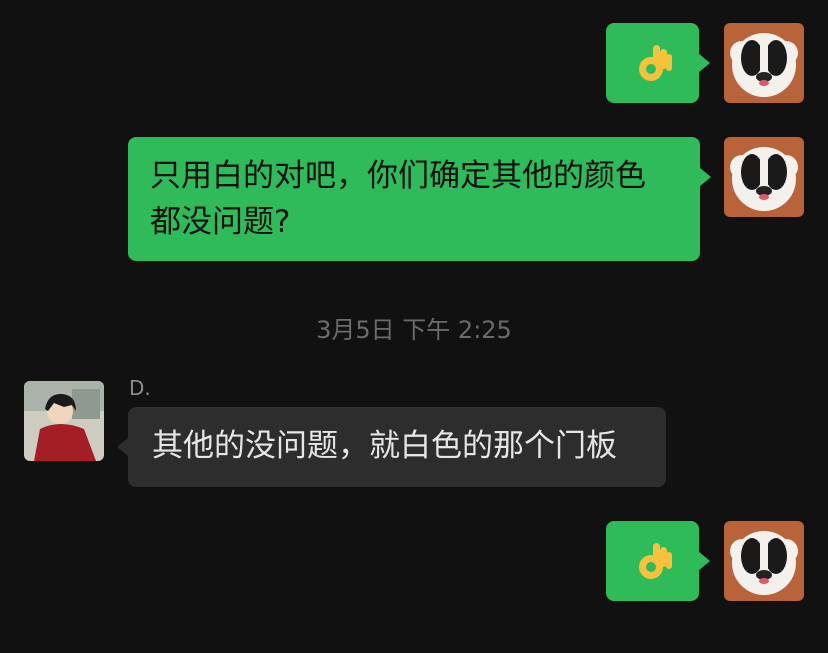 This screenshot has height=653, width=828. Describe the element at coordinates (419, 199) in the screenshot. I see `message-bubble-text-2: 只用白的对吧，你们确定其他的颜色 都没问题?` at that location.